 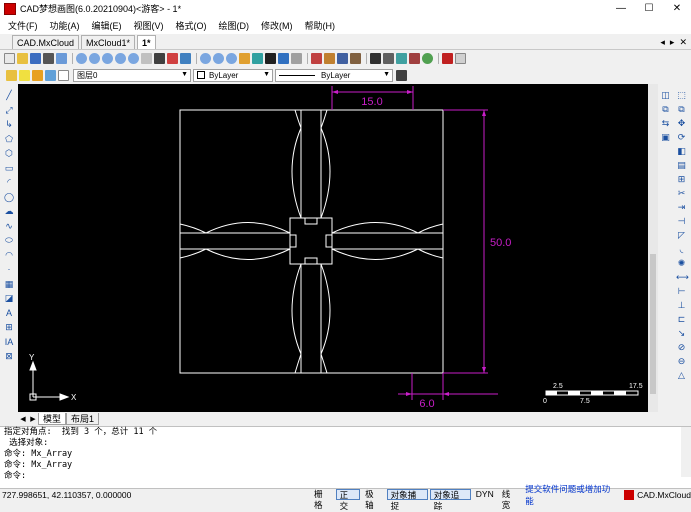 What do you see at coordinates (132, 75) in the screenshot?
I see `layer-select: 图层0 ▼` at bounding box center [132, 75].